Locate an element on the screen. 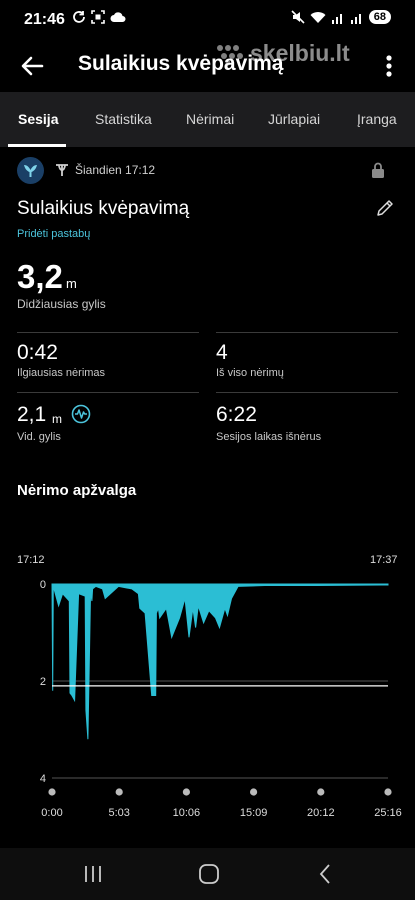  y-tick-label: 2 is located at coordinates (43, 682).